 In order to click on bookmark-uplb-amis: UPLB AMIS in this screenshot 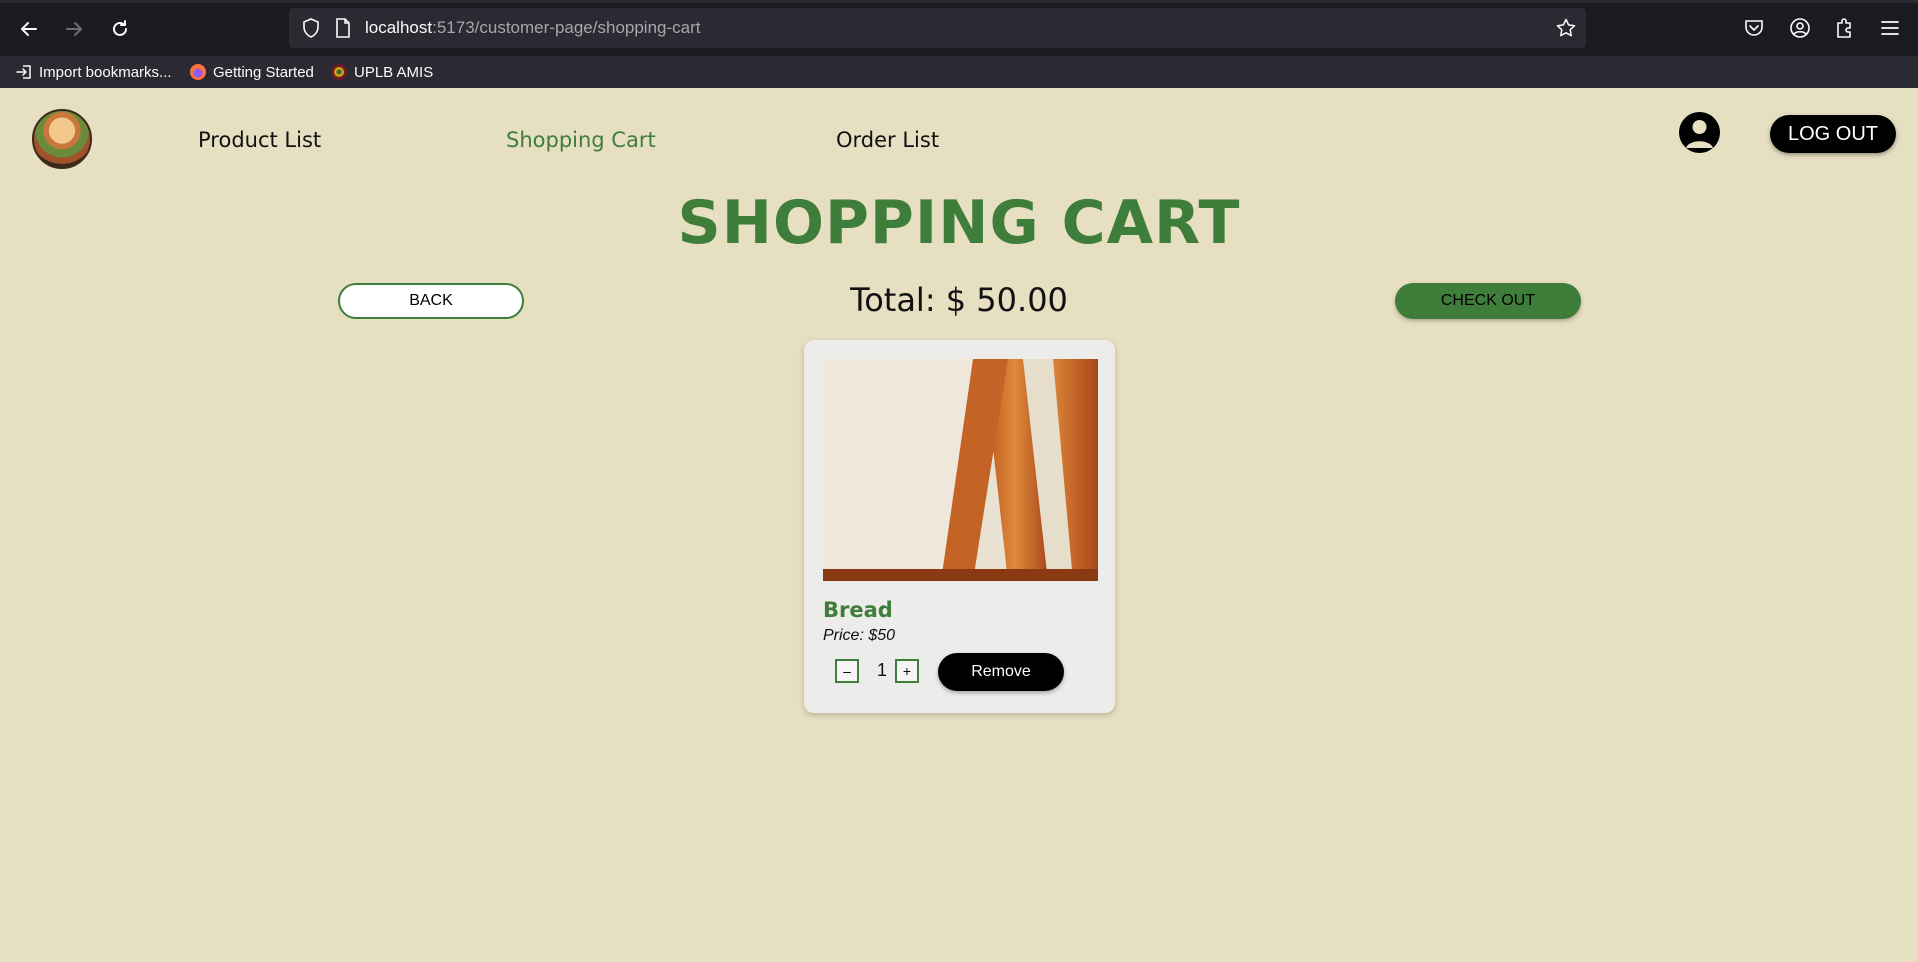, I will do `click(381, 72)`.